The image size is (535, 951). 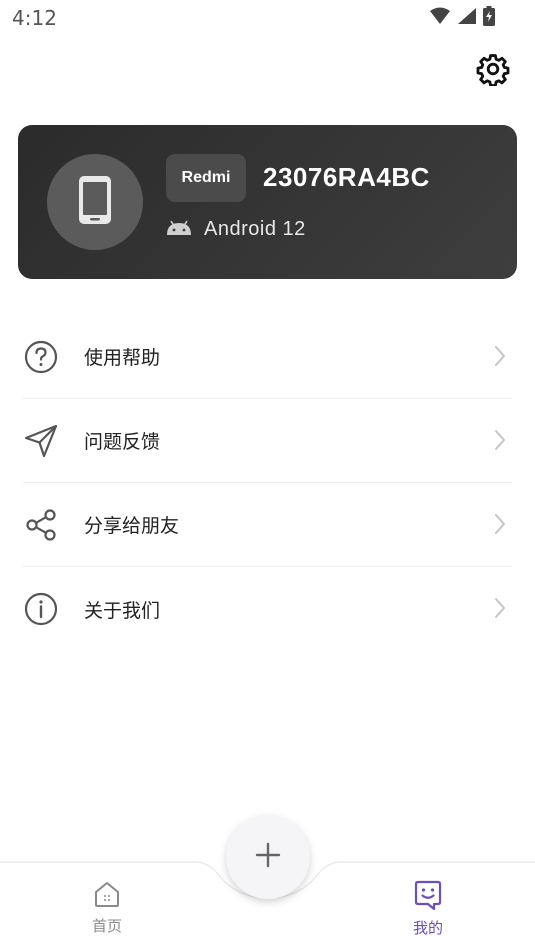 What do you see at coordinates (267, 441) in the screenshot?
I see `menu-item-feedback: 问题反馈` at bounding box center [267, 441].